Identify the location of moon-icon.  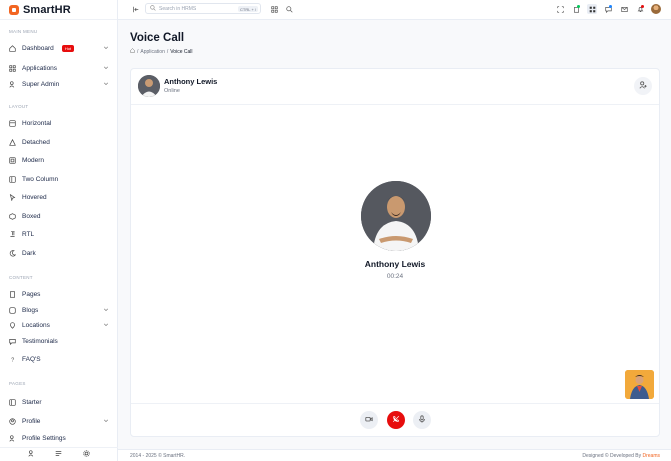
(12, 253).